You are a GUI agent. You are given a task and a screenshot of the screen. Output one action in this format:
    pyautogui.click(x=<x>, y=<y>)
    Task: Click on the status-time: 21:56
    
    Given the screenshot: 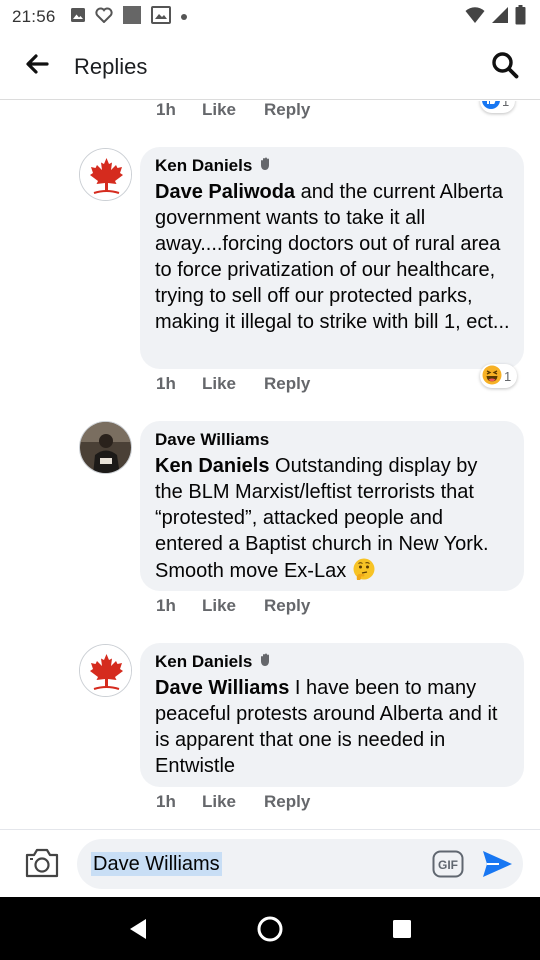 What is the action you would take?
    pyautogui.click(x=34, y=16)
    